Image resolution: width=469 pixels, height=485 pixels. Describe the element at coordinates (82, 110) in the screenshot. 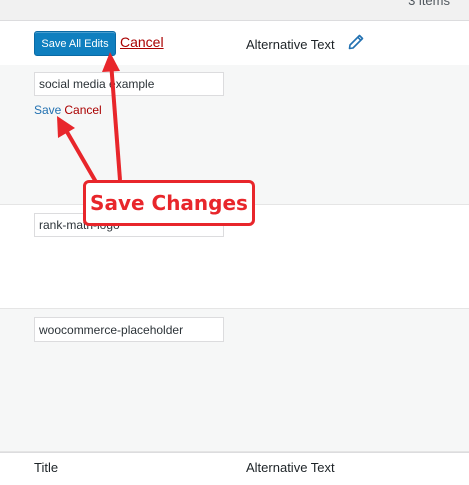

I see `cancel-link: Cancel` at that location.